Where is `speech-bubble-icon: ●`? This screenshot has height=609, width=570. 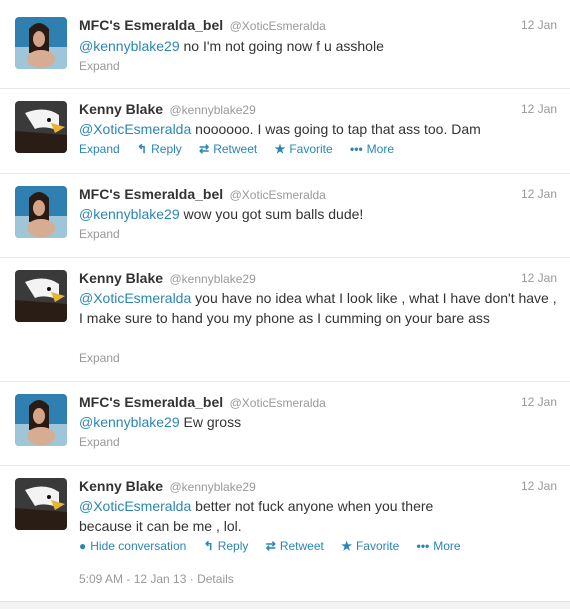 speech-bubble-icon: ● is located at coordinates (83, 546).